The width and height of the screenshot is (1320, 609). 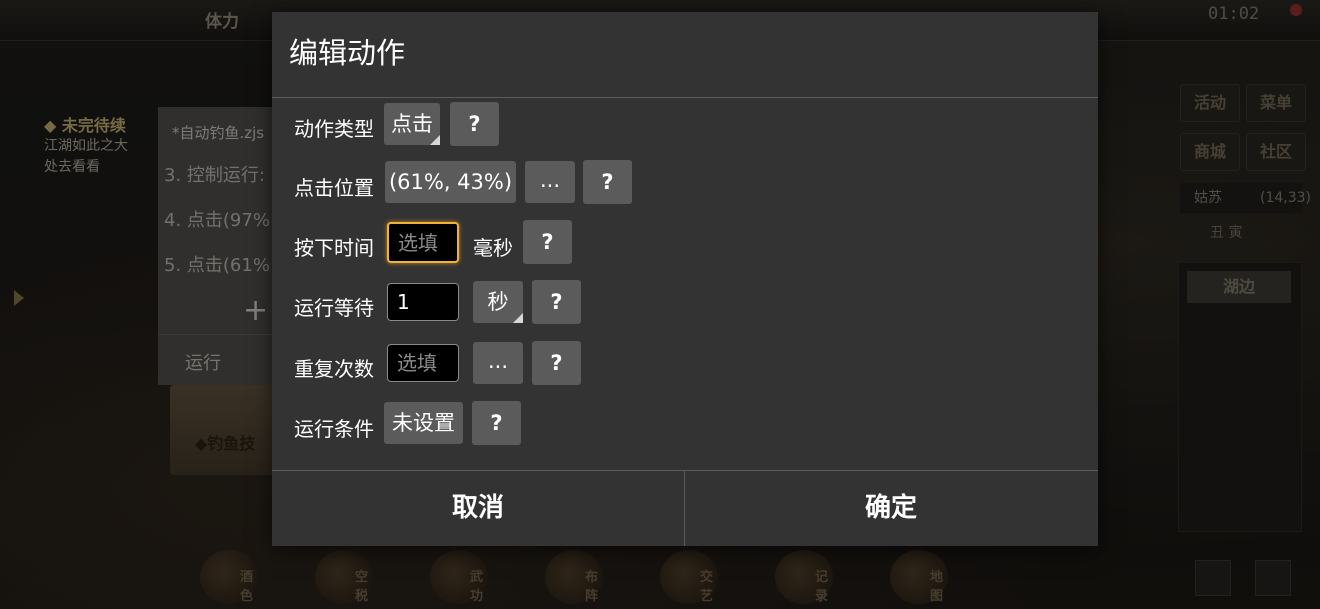 I want to click on condition-label: 运行条件, so click(x=334, y=429).